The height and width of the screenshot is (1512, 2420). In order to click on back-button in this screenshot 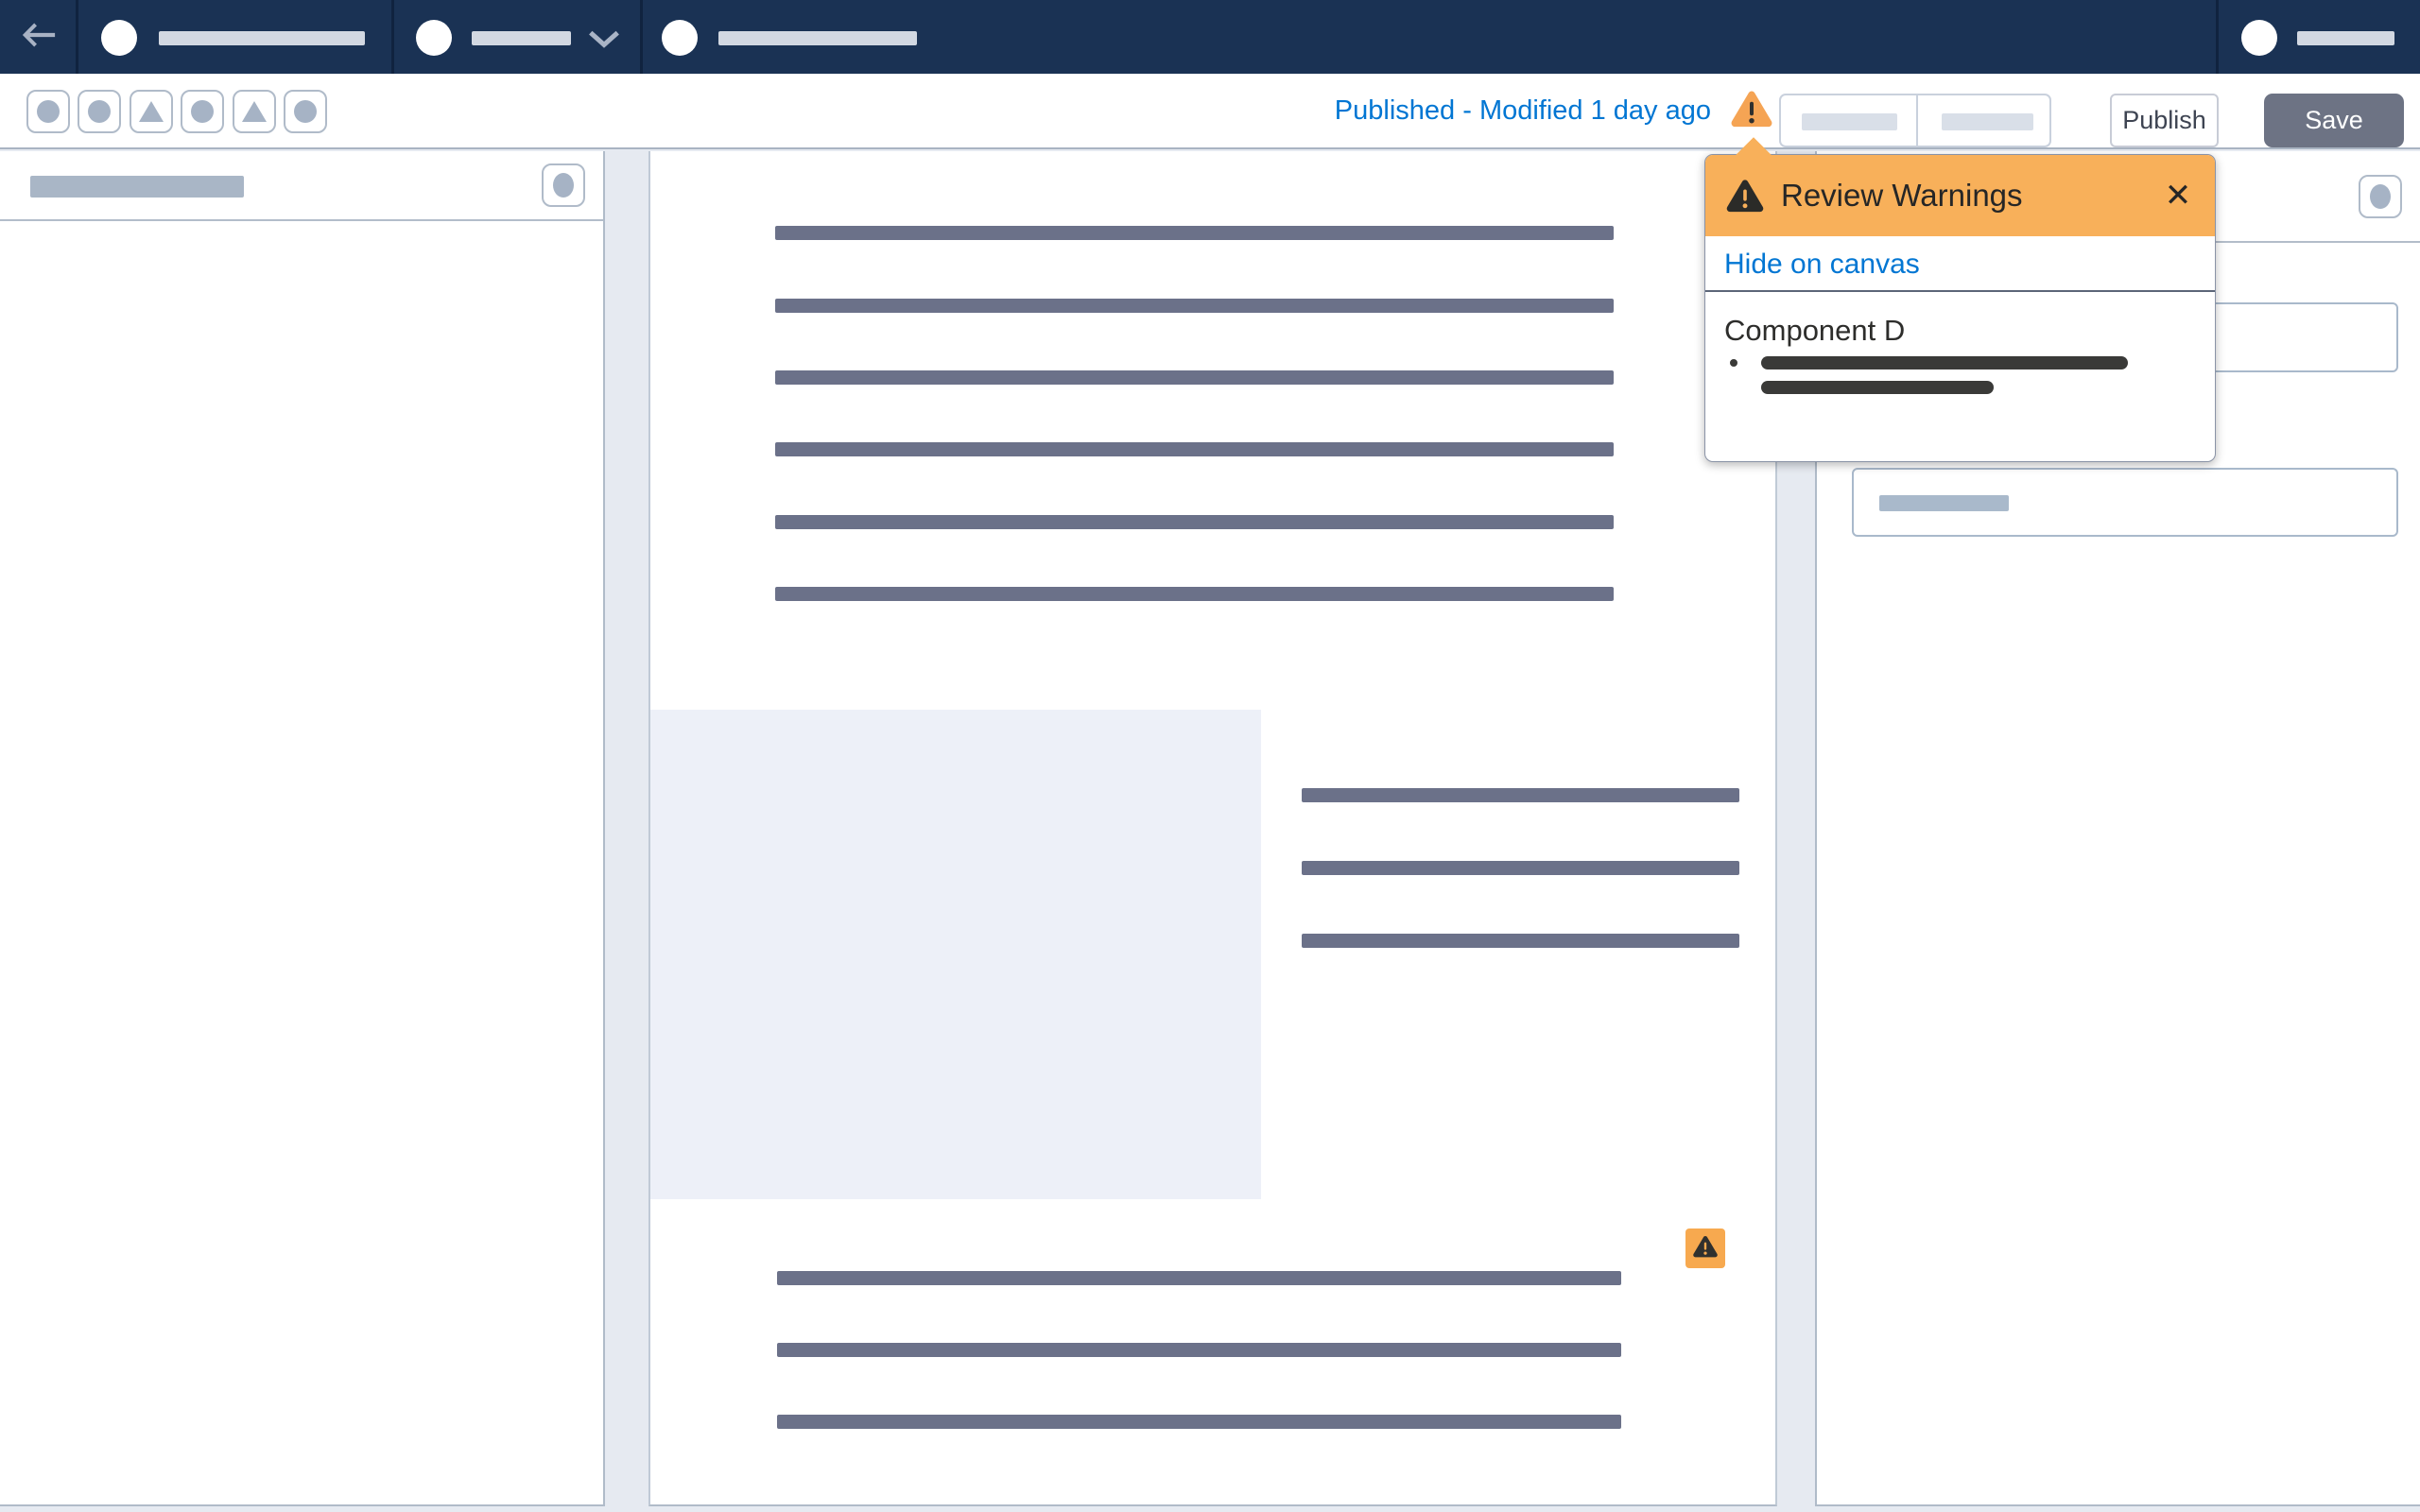, I will do `click(38, 37)`.